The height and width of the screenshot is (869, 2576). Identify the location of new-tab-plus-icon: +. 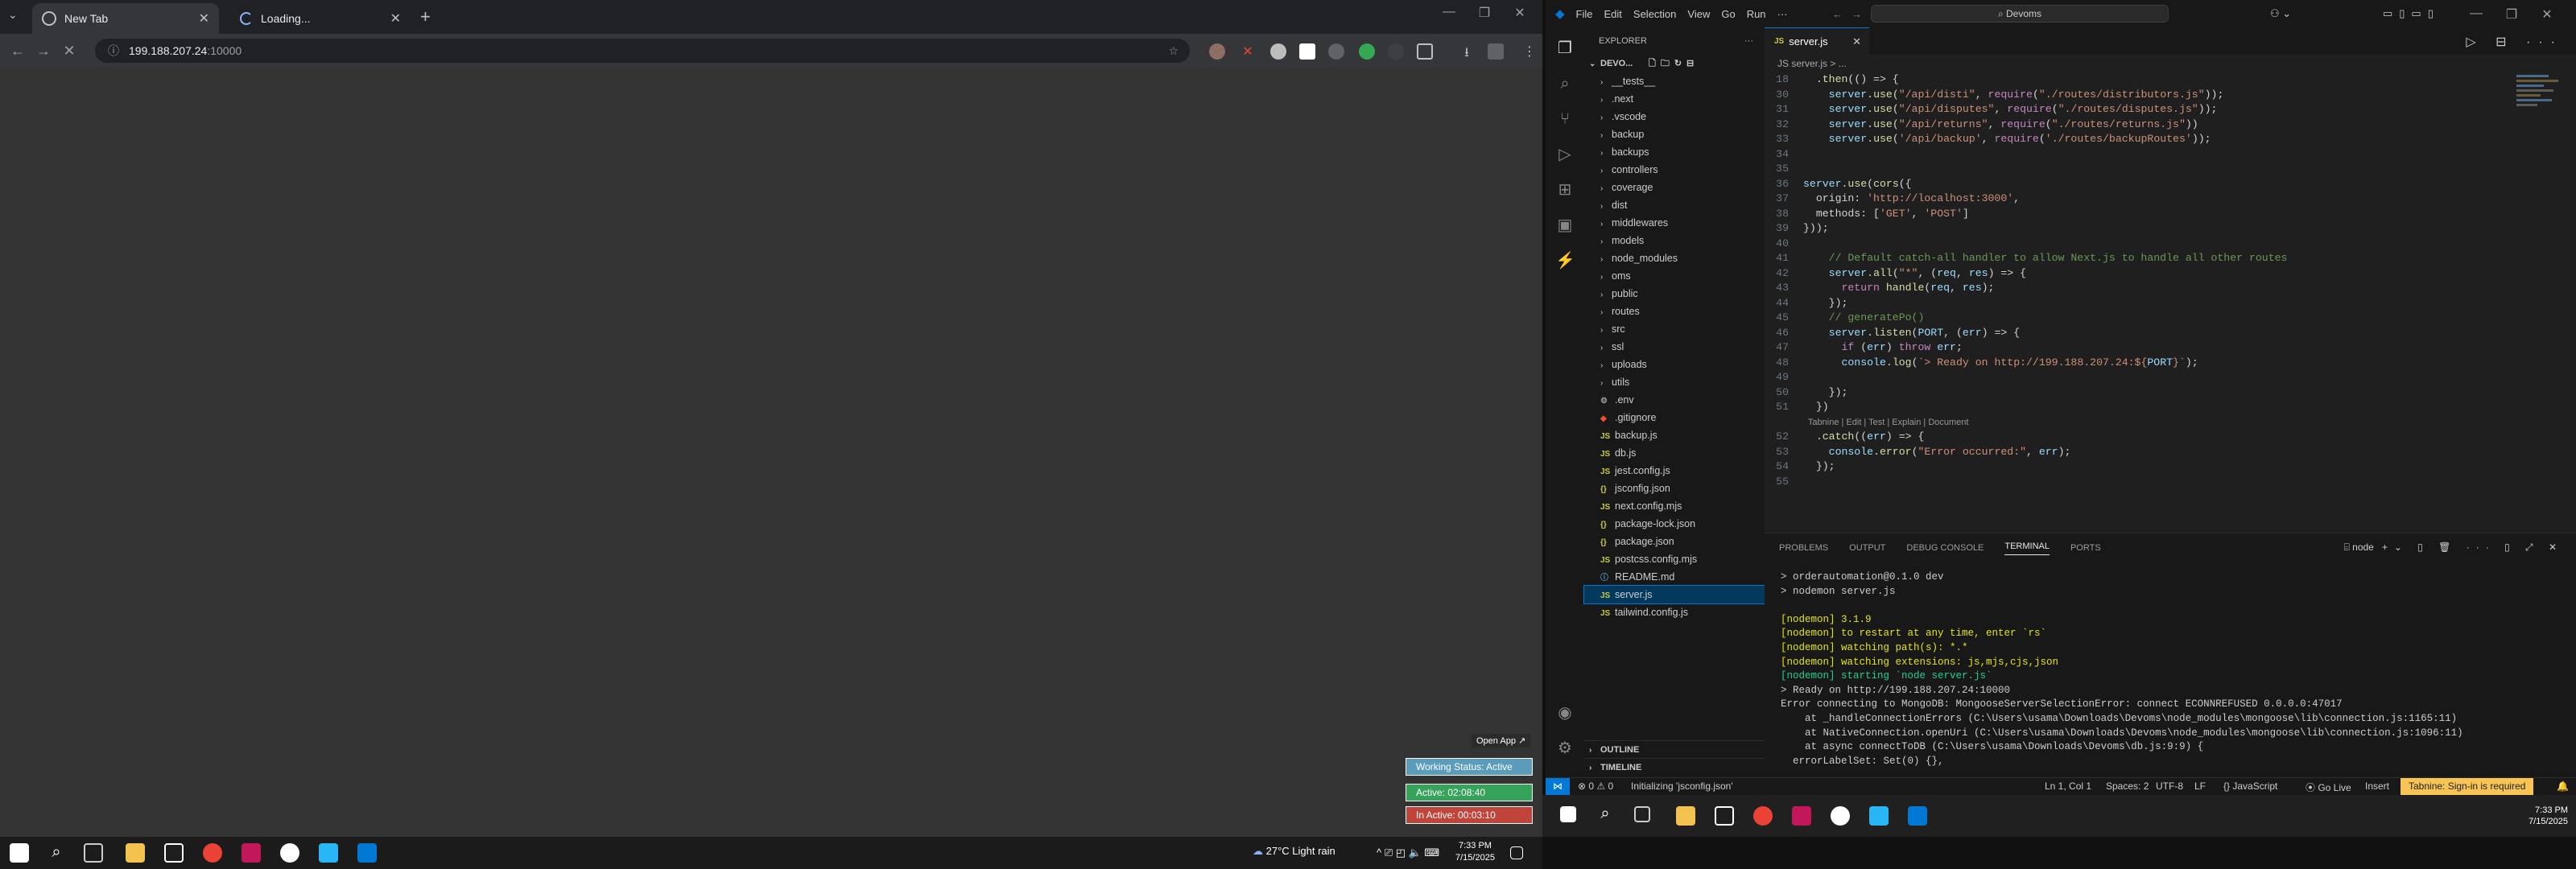
(425, 16).